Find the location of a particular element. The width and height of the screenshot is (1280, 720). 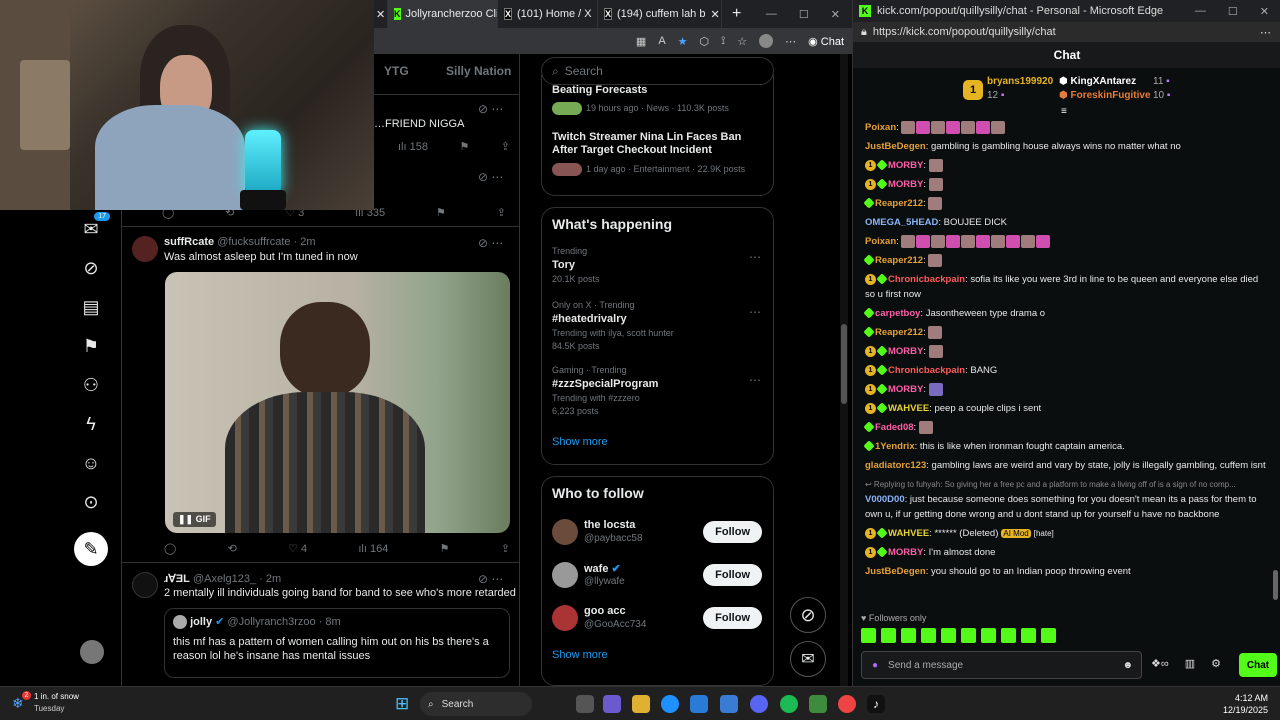

more-menu-icon: ⋯ is located at coordinates (790, 41).